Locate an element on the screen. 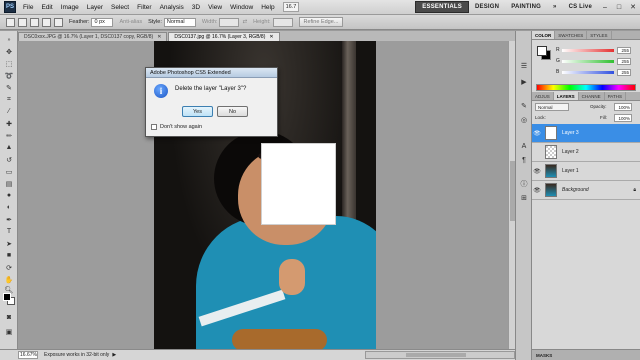 The height and width of the screenshot is (360, 640). menu-file: File is located at coordinates (28, 7).